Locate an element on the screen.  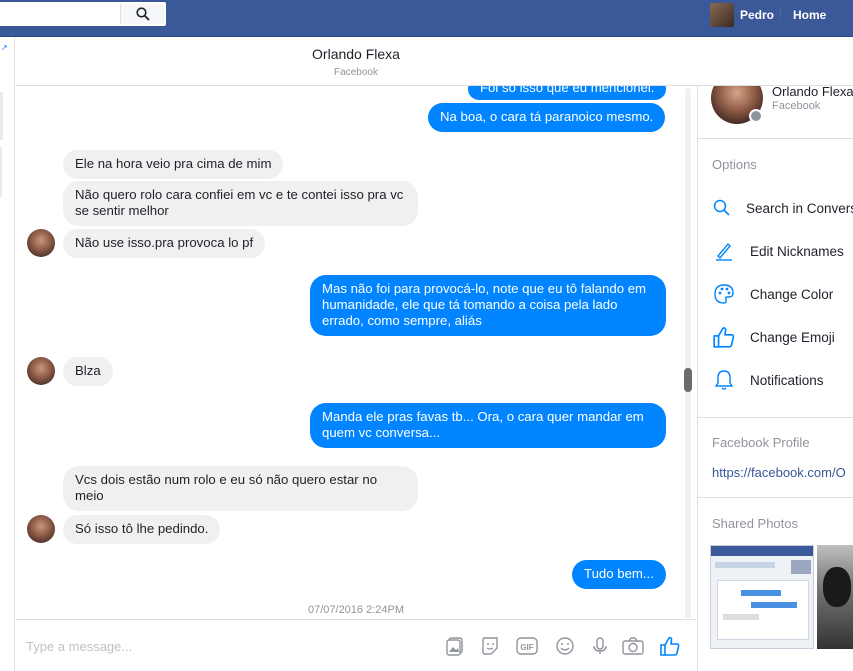
option-label: Notifications is located at coordinates (787, 380).